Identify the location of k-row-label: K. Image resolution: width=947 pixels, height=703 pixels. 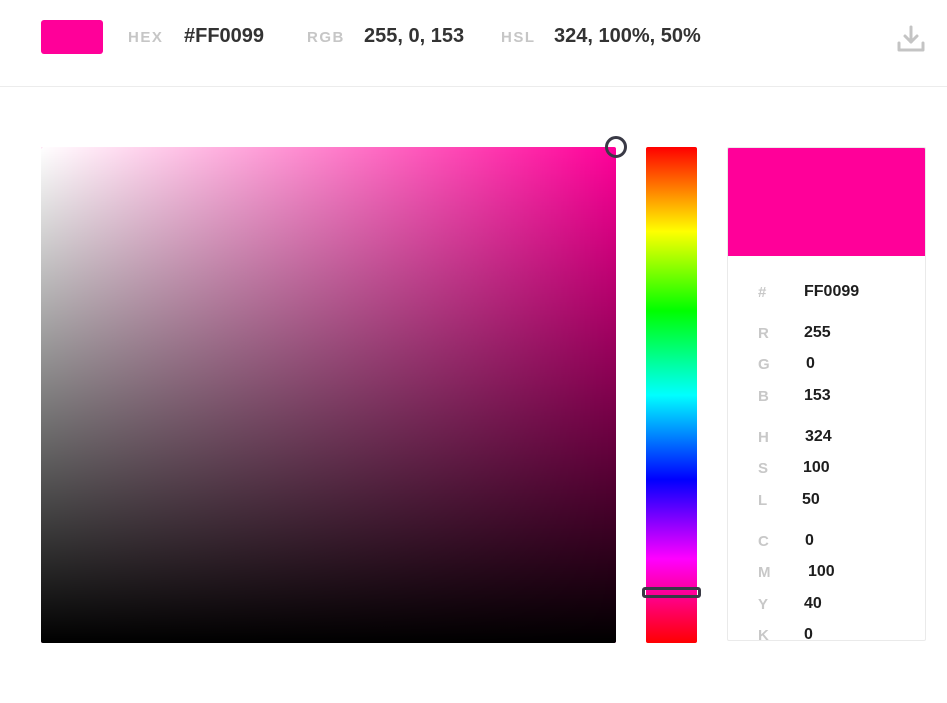
(763, 634).